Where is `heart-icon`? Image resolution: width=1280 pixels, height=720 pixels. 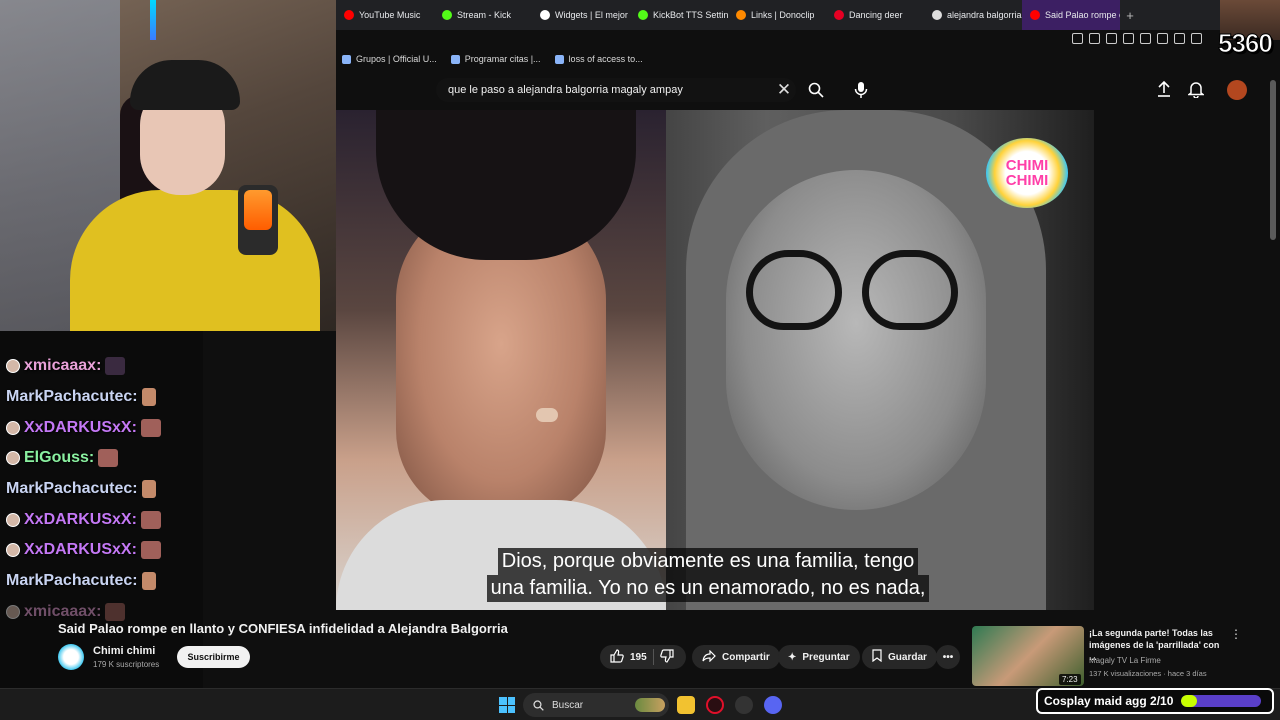
heart-icon is located at coordinates (1145, 38).